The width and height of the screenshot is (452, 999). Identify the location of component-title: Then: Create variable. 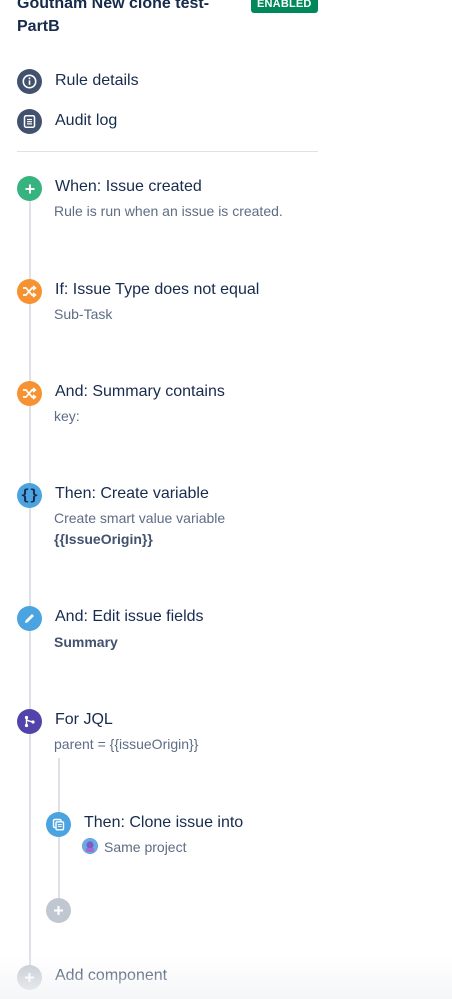
(132, 493).